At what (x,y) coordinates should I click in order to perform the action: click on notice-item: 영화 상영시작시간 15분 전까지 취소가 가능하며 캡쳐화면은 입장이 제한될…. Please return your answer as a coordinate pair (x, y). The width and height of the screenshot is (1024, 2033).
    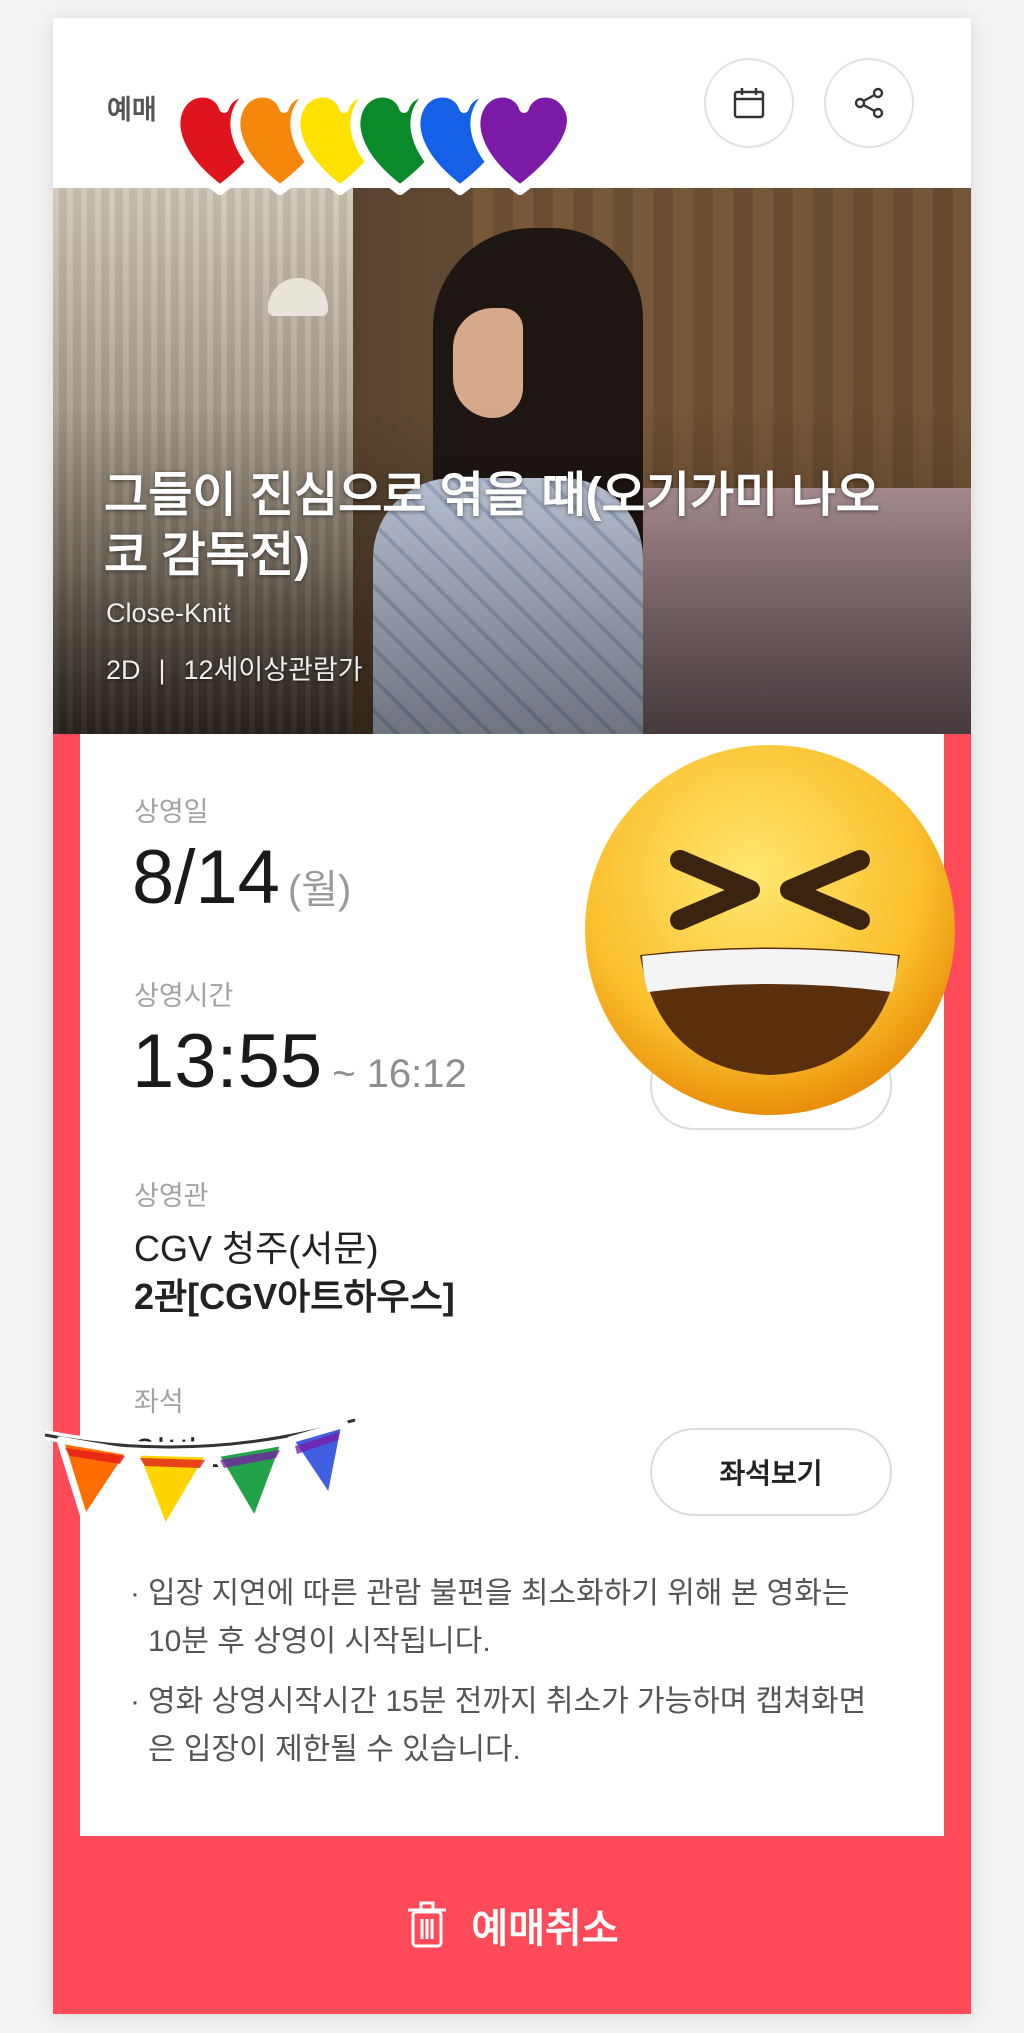
    Looking at the image, I should click on (510, 1726).